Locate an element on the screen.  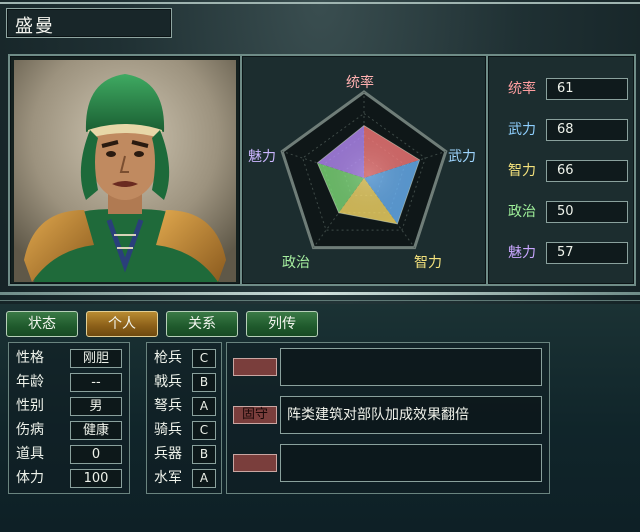
character-name-box: 盛曼 is located at coordinates (89, 23).